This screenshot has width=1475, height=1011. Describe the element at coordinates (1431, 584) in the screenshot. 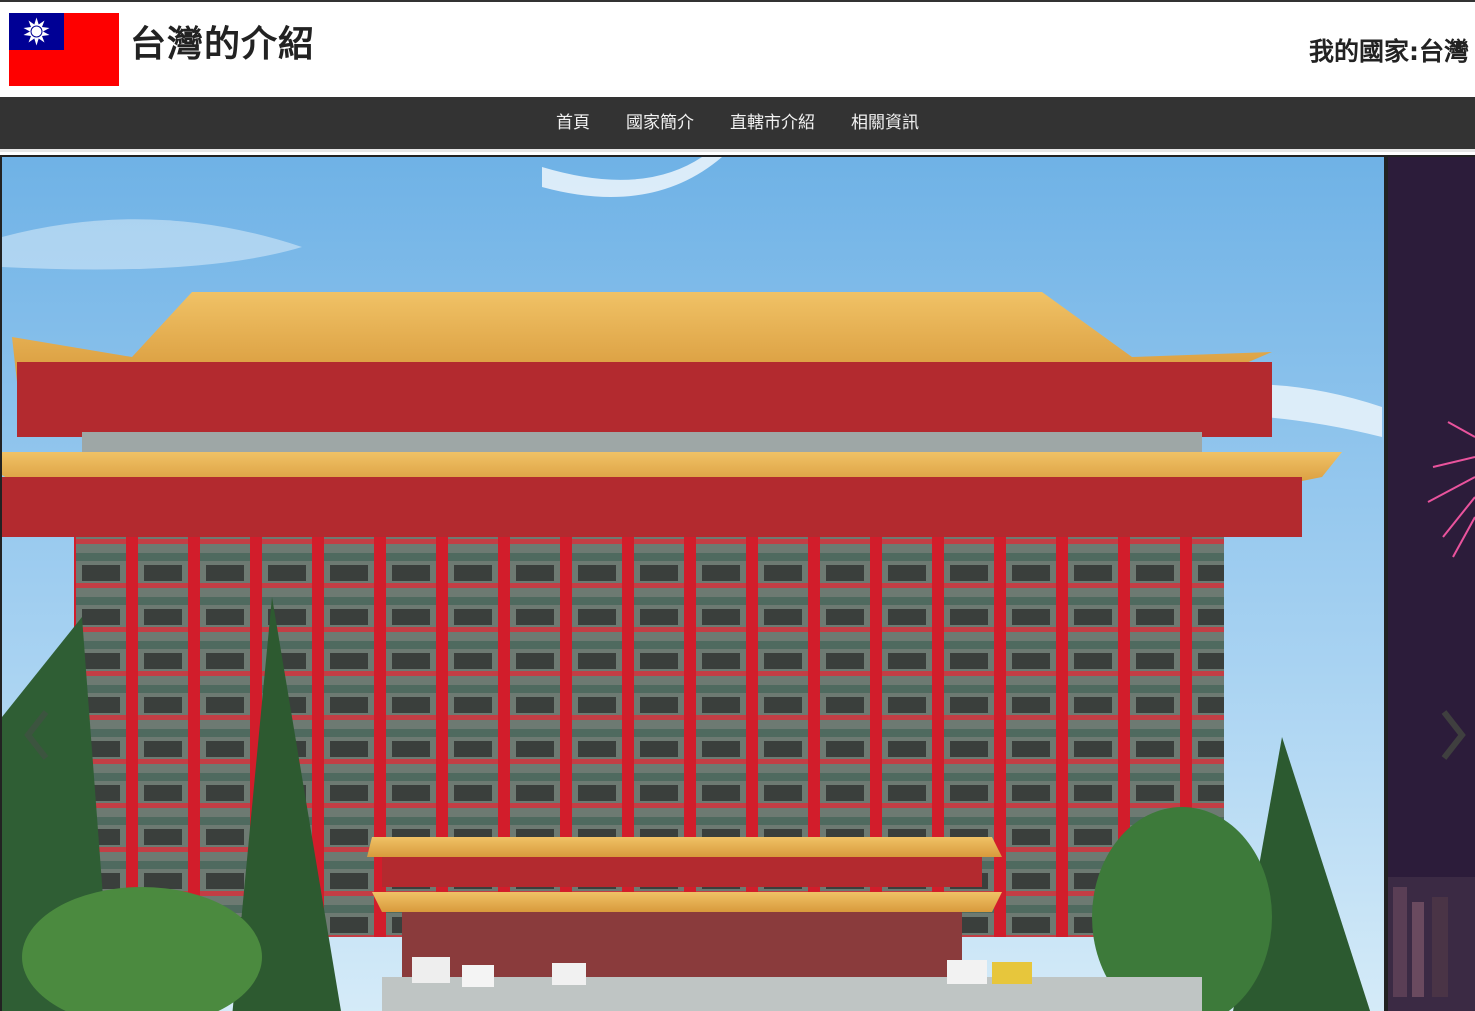

I see `fireworks-image` at that location.